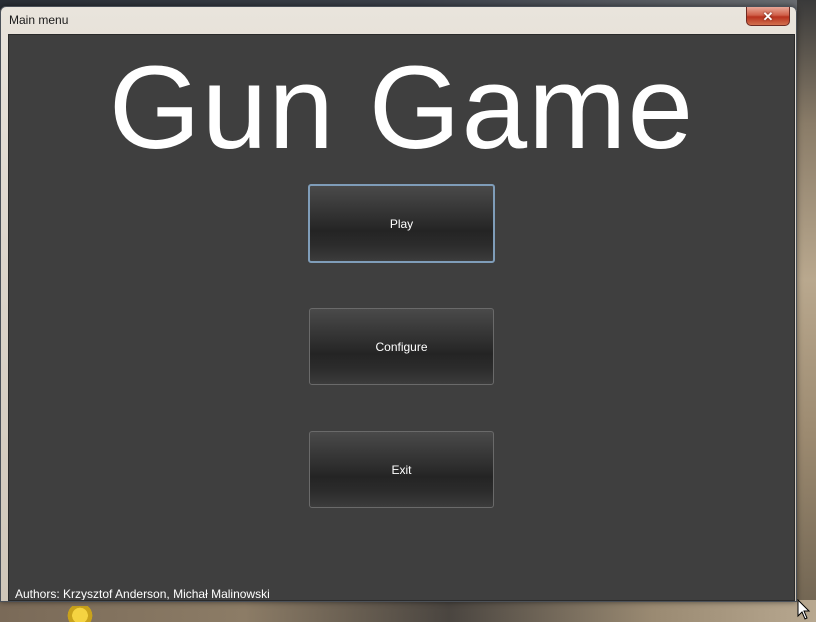 This screenshot has width=816, height=622. I want to click on exit-button-label: Exit, so click(401, 469).